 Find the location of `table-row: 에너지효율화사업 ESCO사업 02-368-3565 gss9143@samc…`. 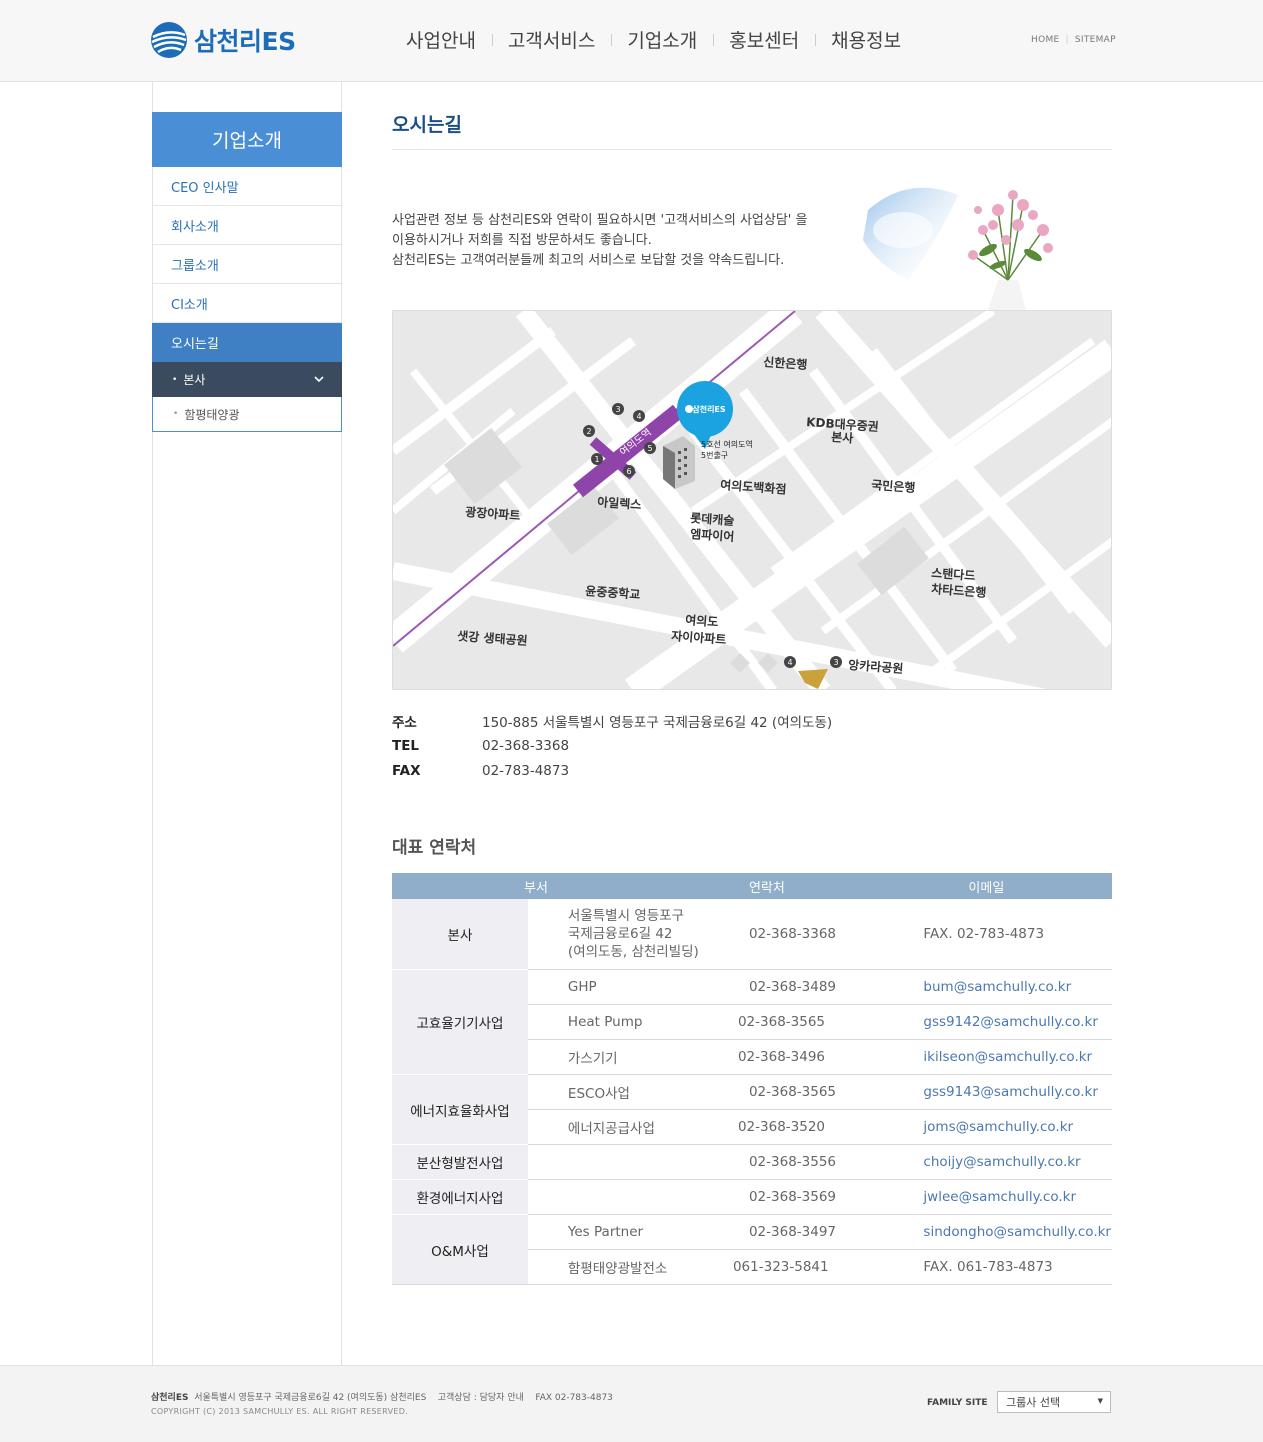

table-row: 에너지효율화사업 ESCO사업 02-368-3565 gss9143@samc… is located at coordinates (752, 1109).